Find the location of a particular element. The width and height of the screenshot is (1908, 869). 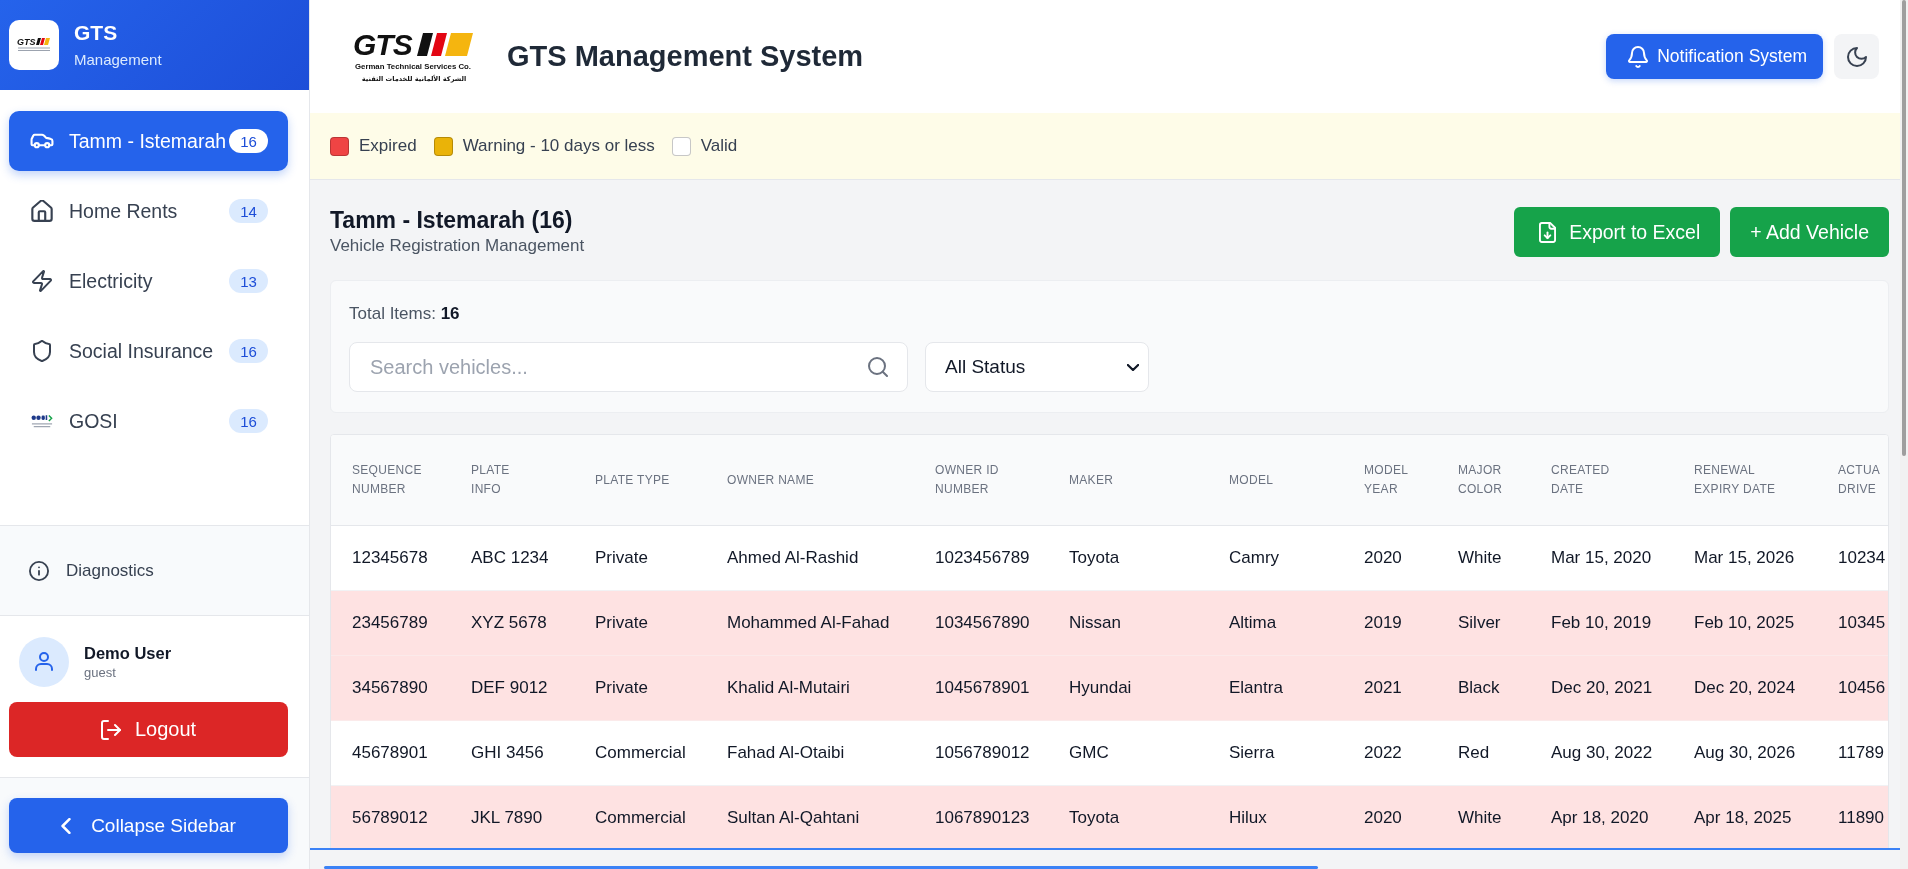

shield-icon is located at coordinates (42, 351).